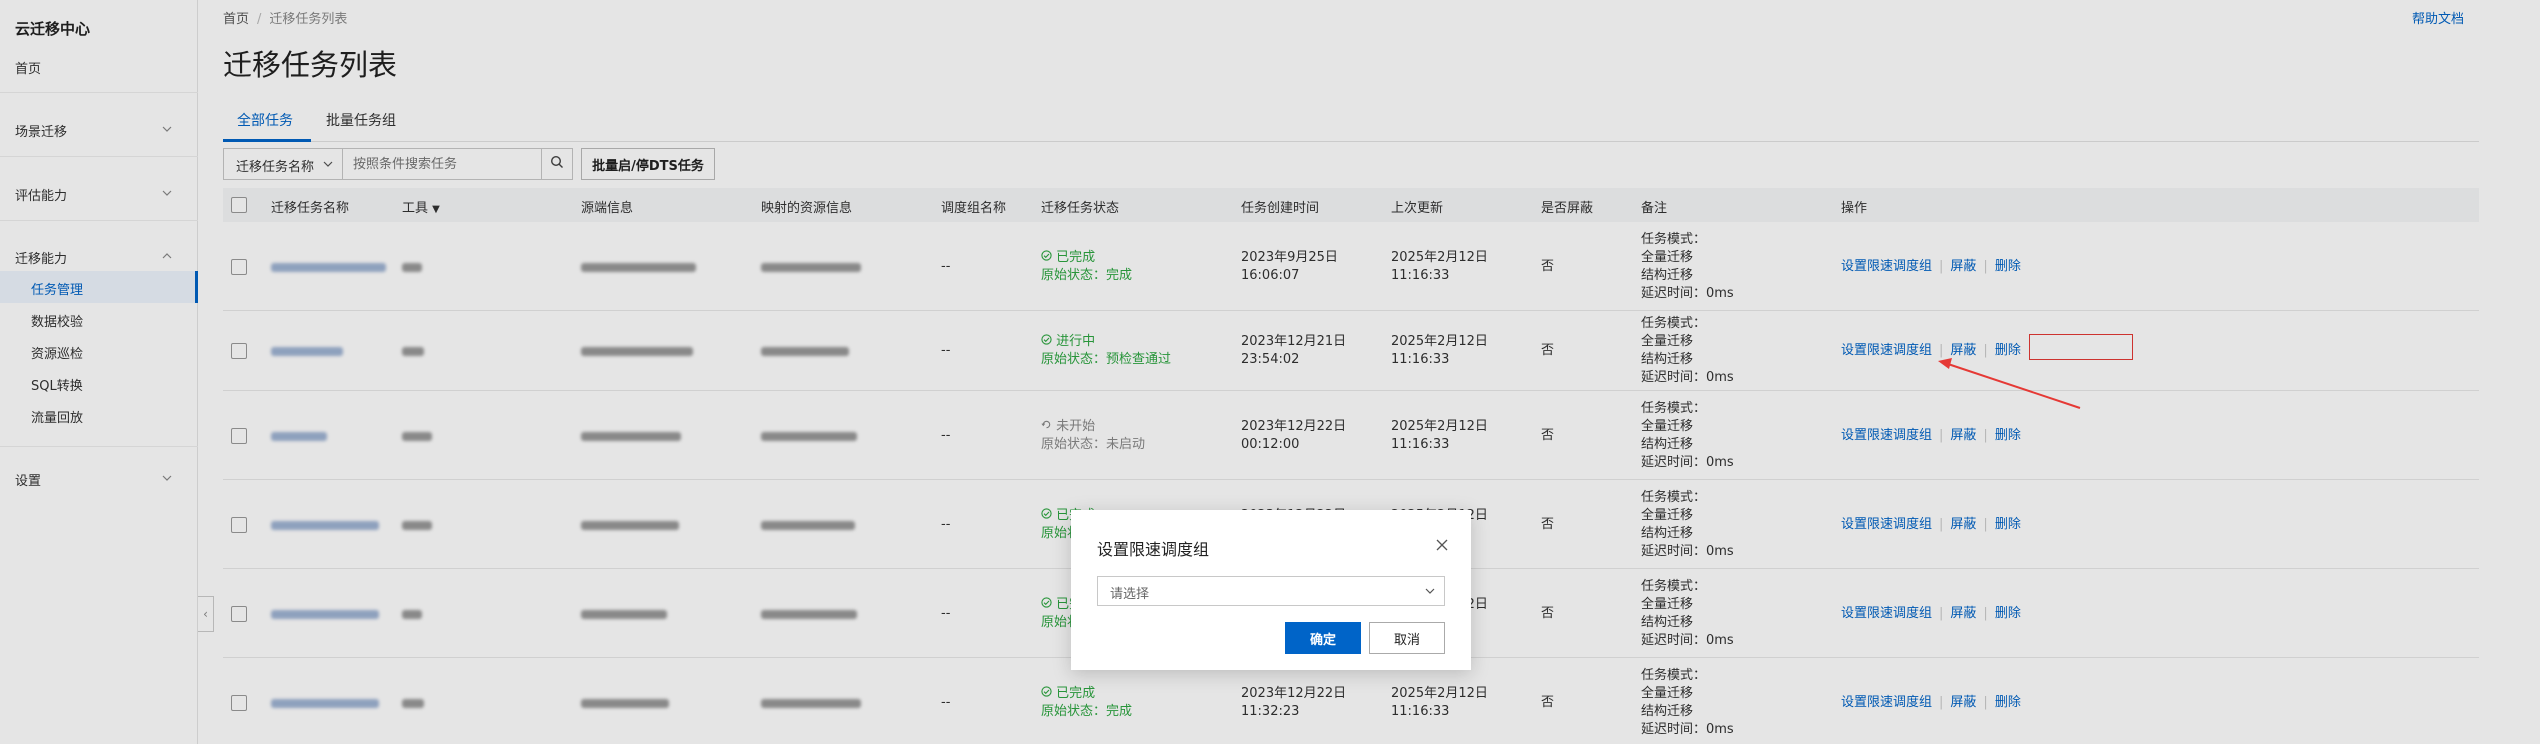 Image resolution: width=2540 pixels, height=744 pixels. What do you see at coordinates (1442, 545) in the screenshot?
I see `close-icon` at bounding box center [1442, 545].